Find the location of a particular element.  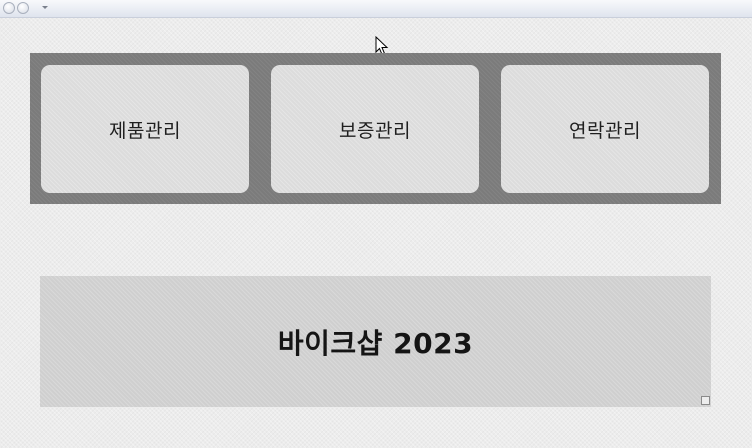

product-management-button: 제품관리 is located at coordinates (145, 129).